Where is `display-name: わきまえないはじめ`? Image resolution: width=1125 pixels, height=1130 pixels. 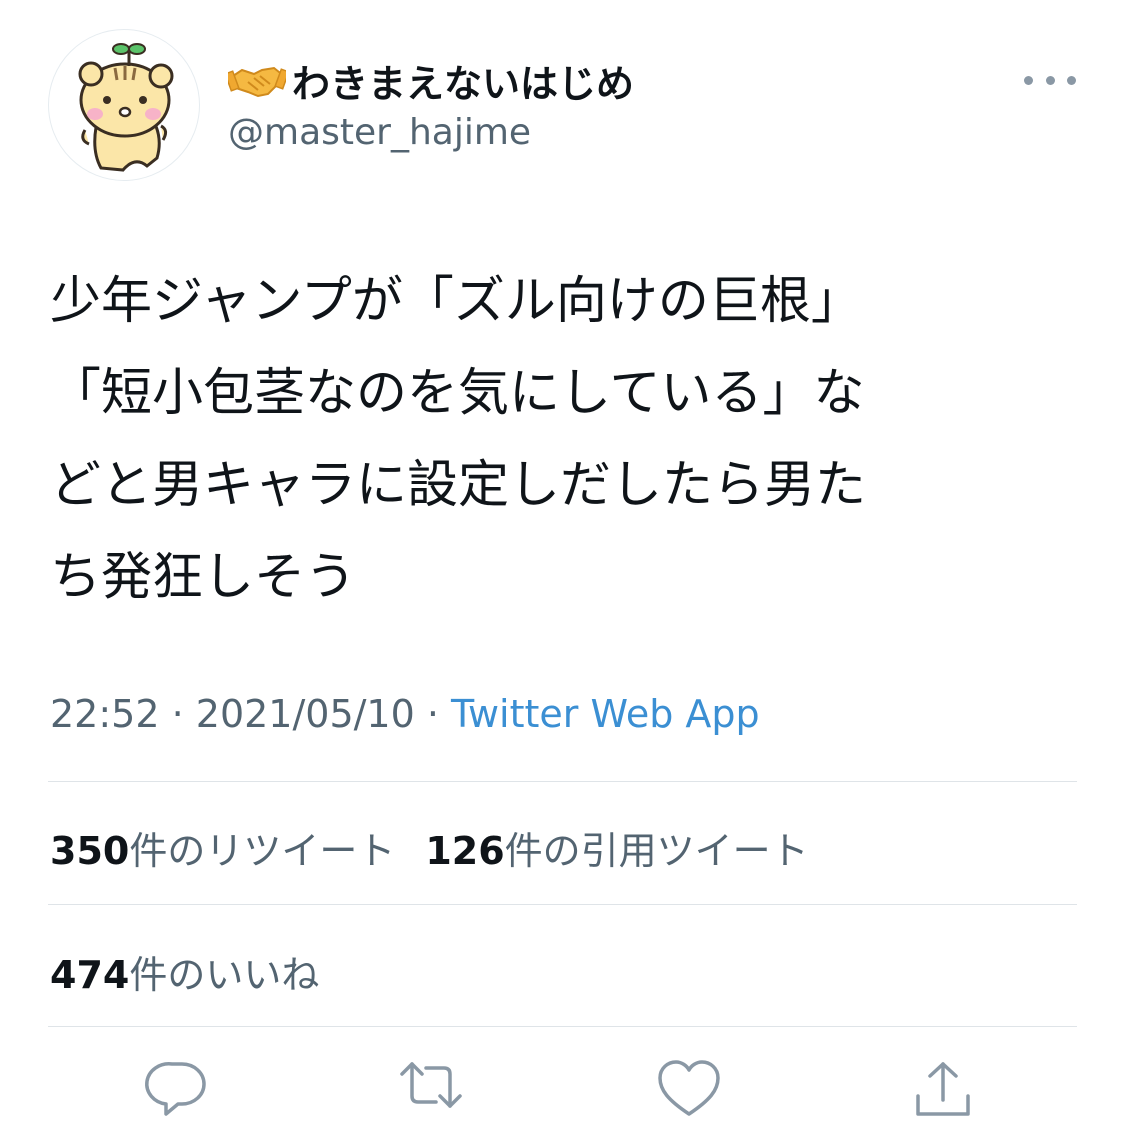
display-name: わきまえないはじめ is located at coordinates (463, 80).